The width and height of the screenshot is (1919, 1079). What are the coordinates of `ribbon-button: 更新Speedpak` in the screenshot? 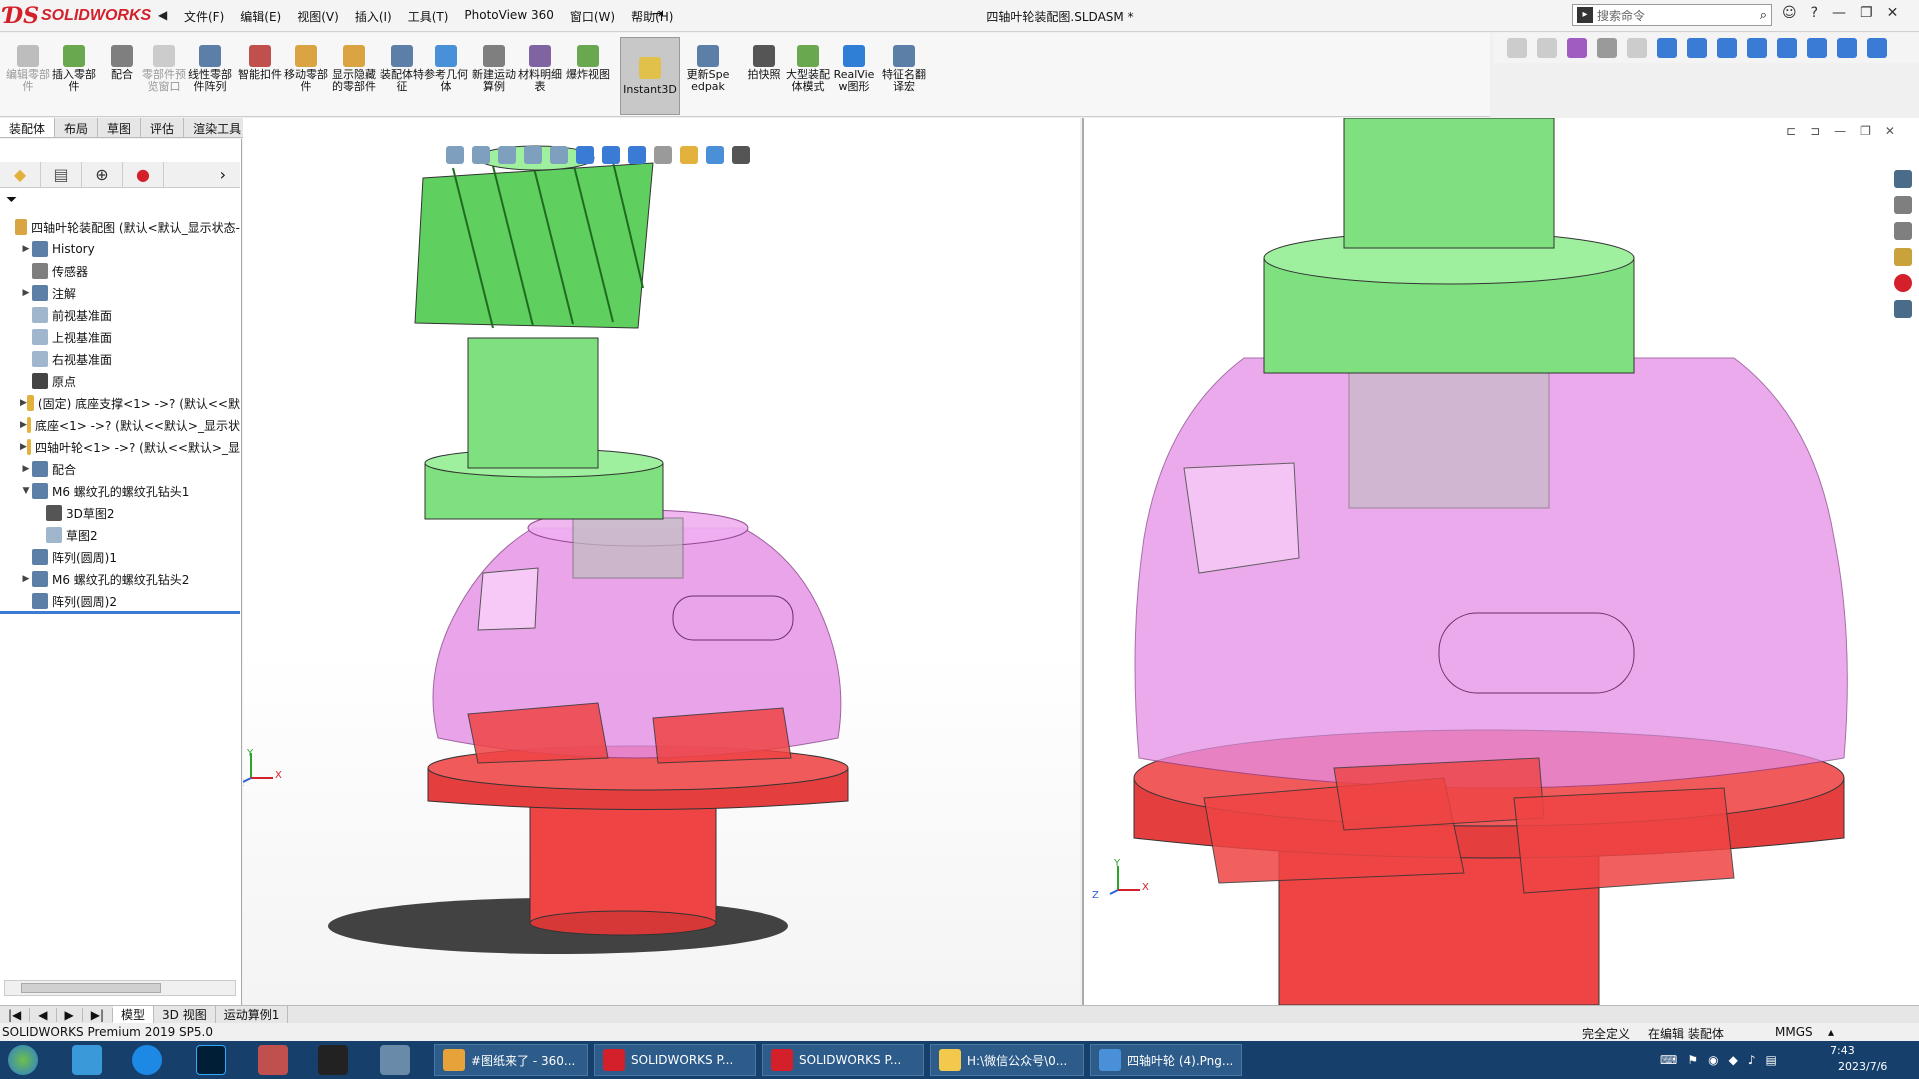 It's located at (708, 69).